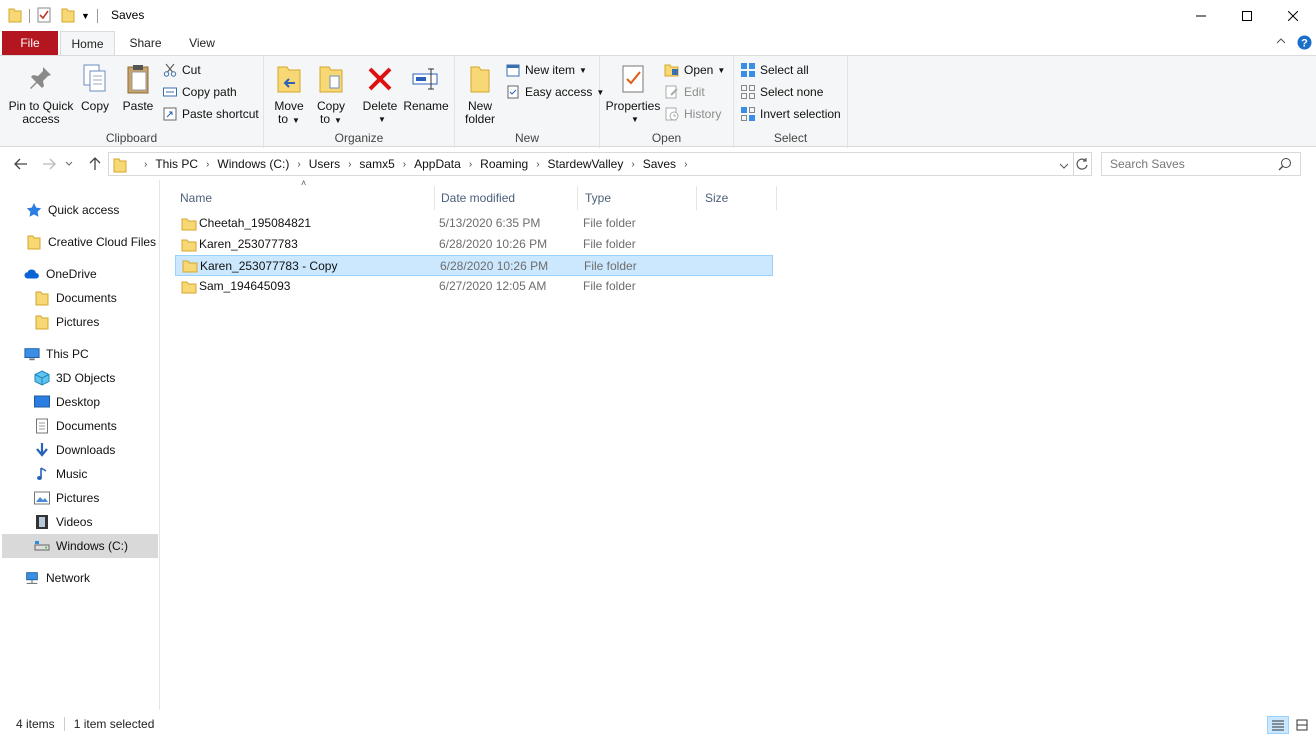 Image resolution: width=1316 pixels, height=736 pixels. What do you see at coordinates (42, 426) in the screenshot?
I see `document-icon` at bounding box center [42, 426].